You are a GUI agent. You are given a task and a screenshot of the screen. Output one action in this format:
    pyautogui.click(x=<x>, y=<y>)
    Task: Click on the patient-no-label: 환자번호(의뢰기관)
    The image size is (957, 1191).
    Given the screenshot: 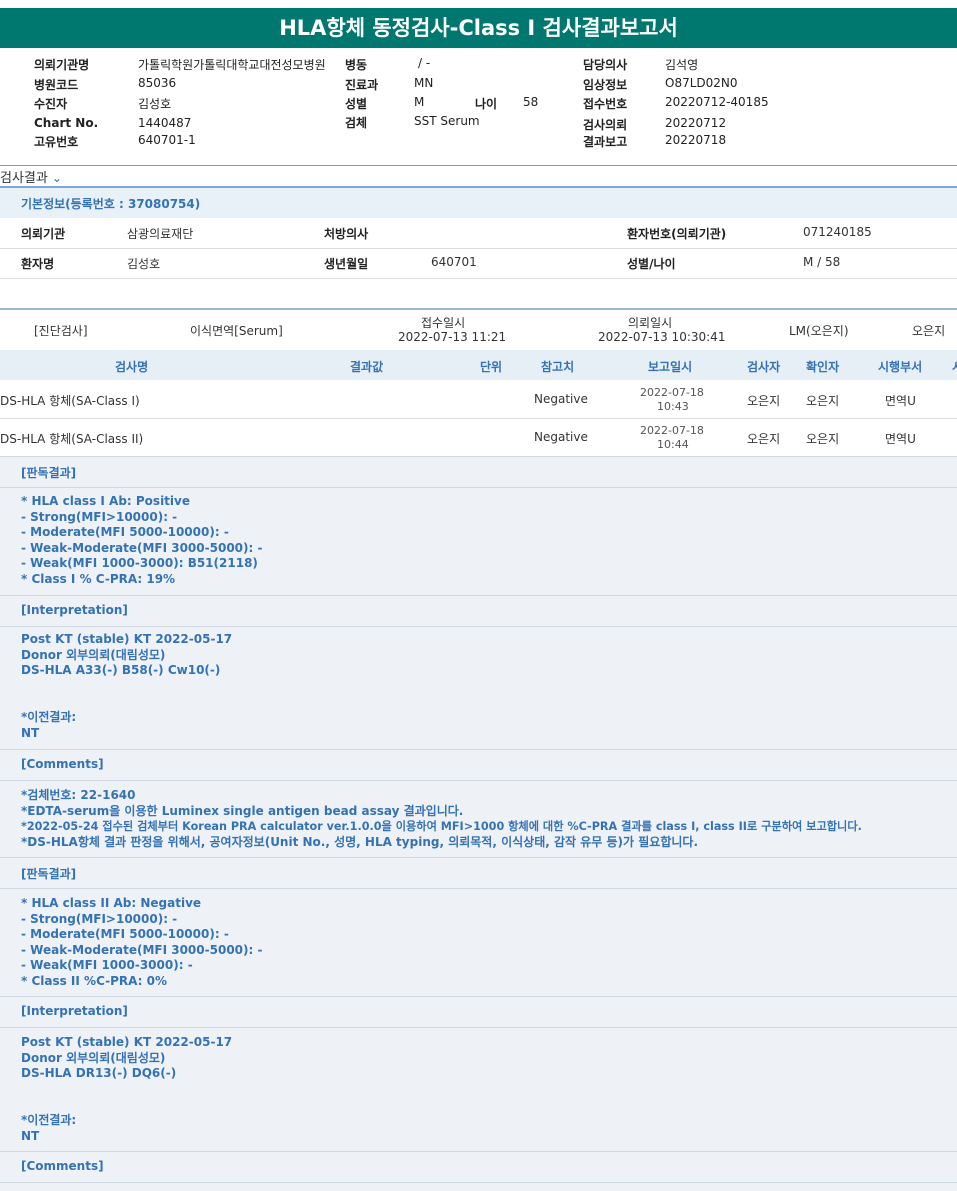 What is the action you would take?
    pyautogui.click(x=677, y=234)
    